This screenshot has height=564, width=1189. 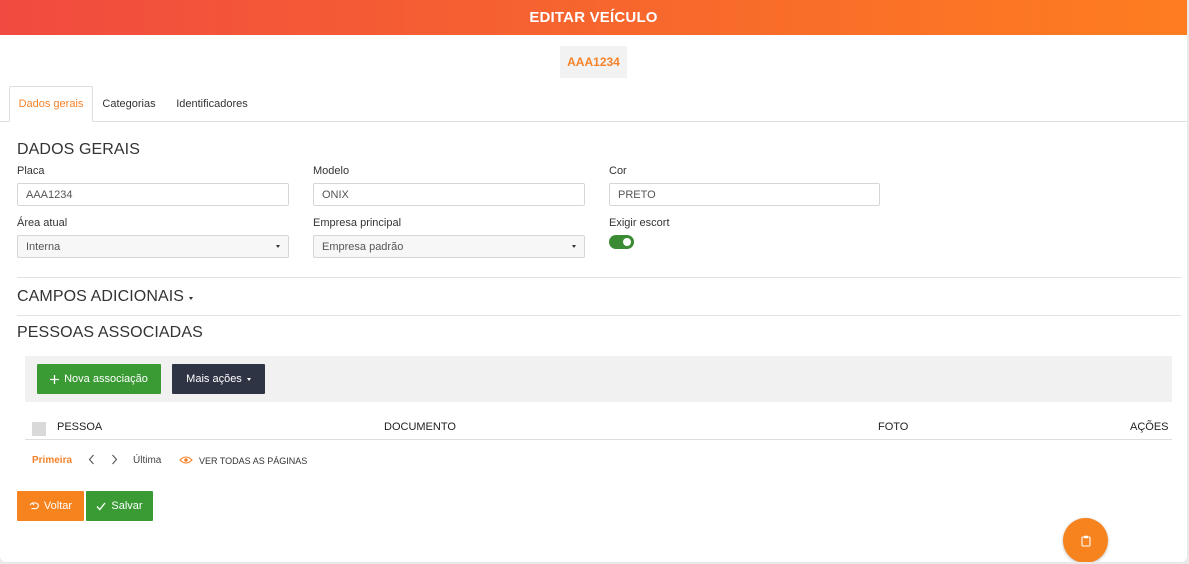 What do you see at coordinates (55, 379) in the screenshot?
I see `plus-icon` at bounding box center [55, 379].